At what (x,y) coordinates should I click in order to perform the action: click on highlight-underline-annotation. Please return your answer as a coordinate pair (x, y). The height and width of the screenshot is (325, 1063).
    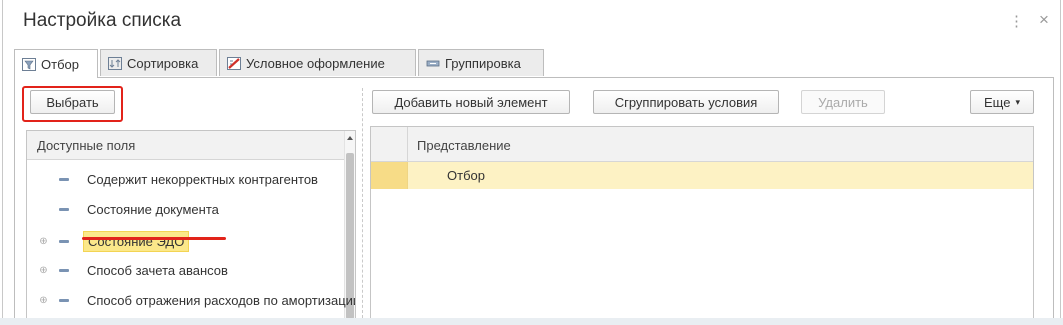
    Looking at the image, I should click on (154, 238).